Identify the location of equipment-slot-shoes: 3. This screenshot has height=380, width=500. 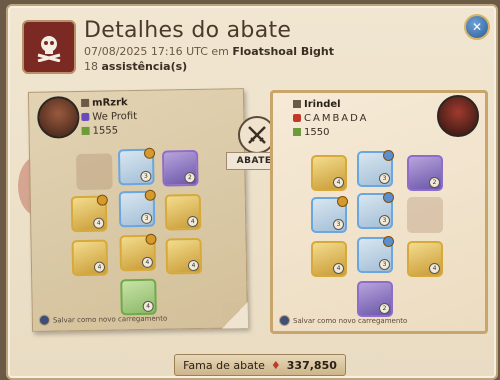
(375, 254).